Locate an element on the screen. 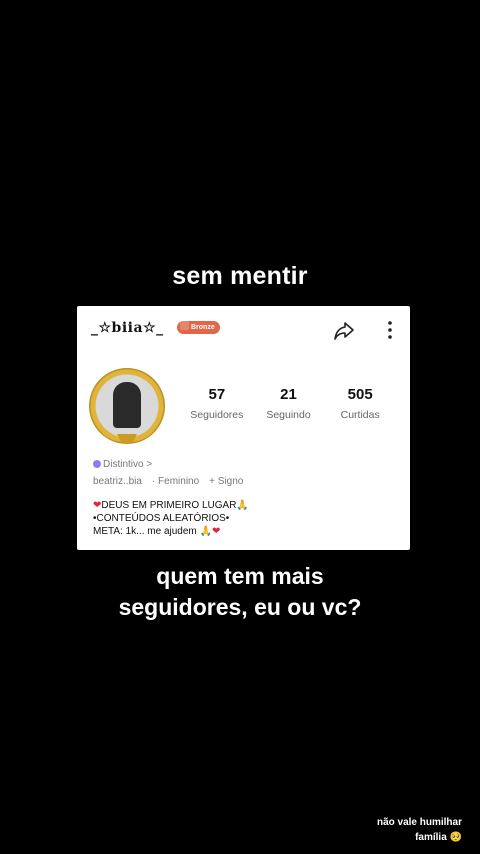  laurel-frame-icon is located at coordinates (127, 433).